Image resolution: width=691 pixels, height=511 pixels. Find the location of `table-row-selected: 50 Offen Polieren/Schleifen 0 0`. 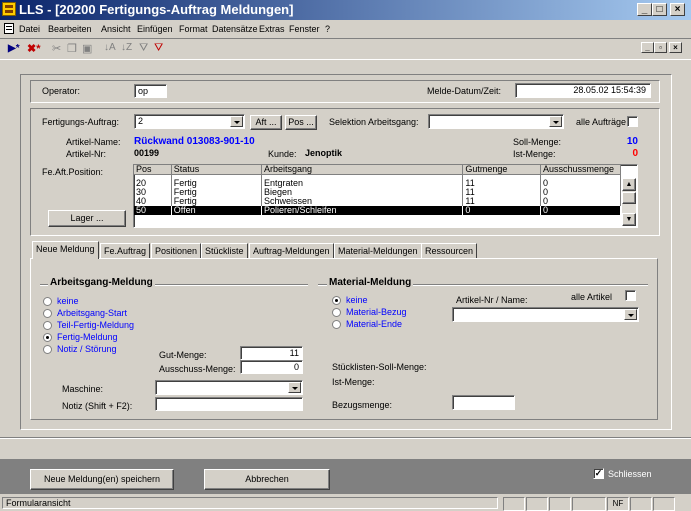

table-row-selected: 50 Offen Polieren/Schleifen 0 0 is located at coordinates (377, 210).